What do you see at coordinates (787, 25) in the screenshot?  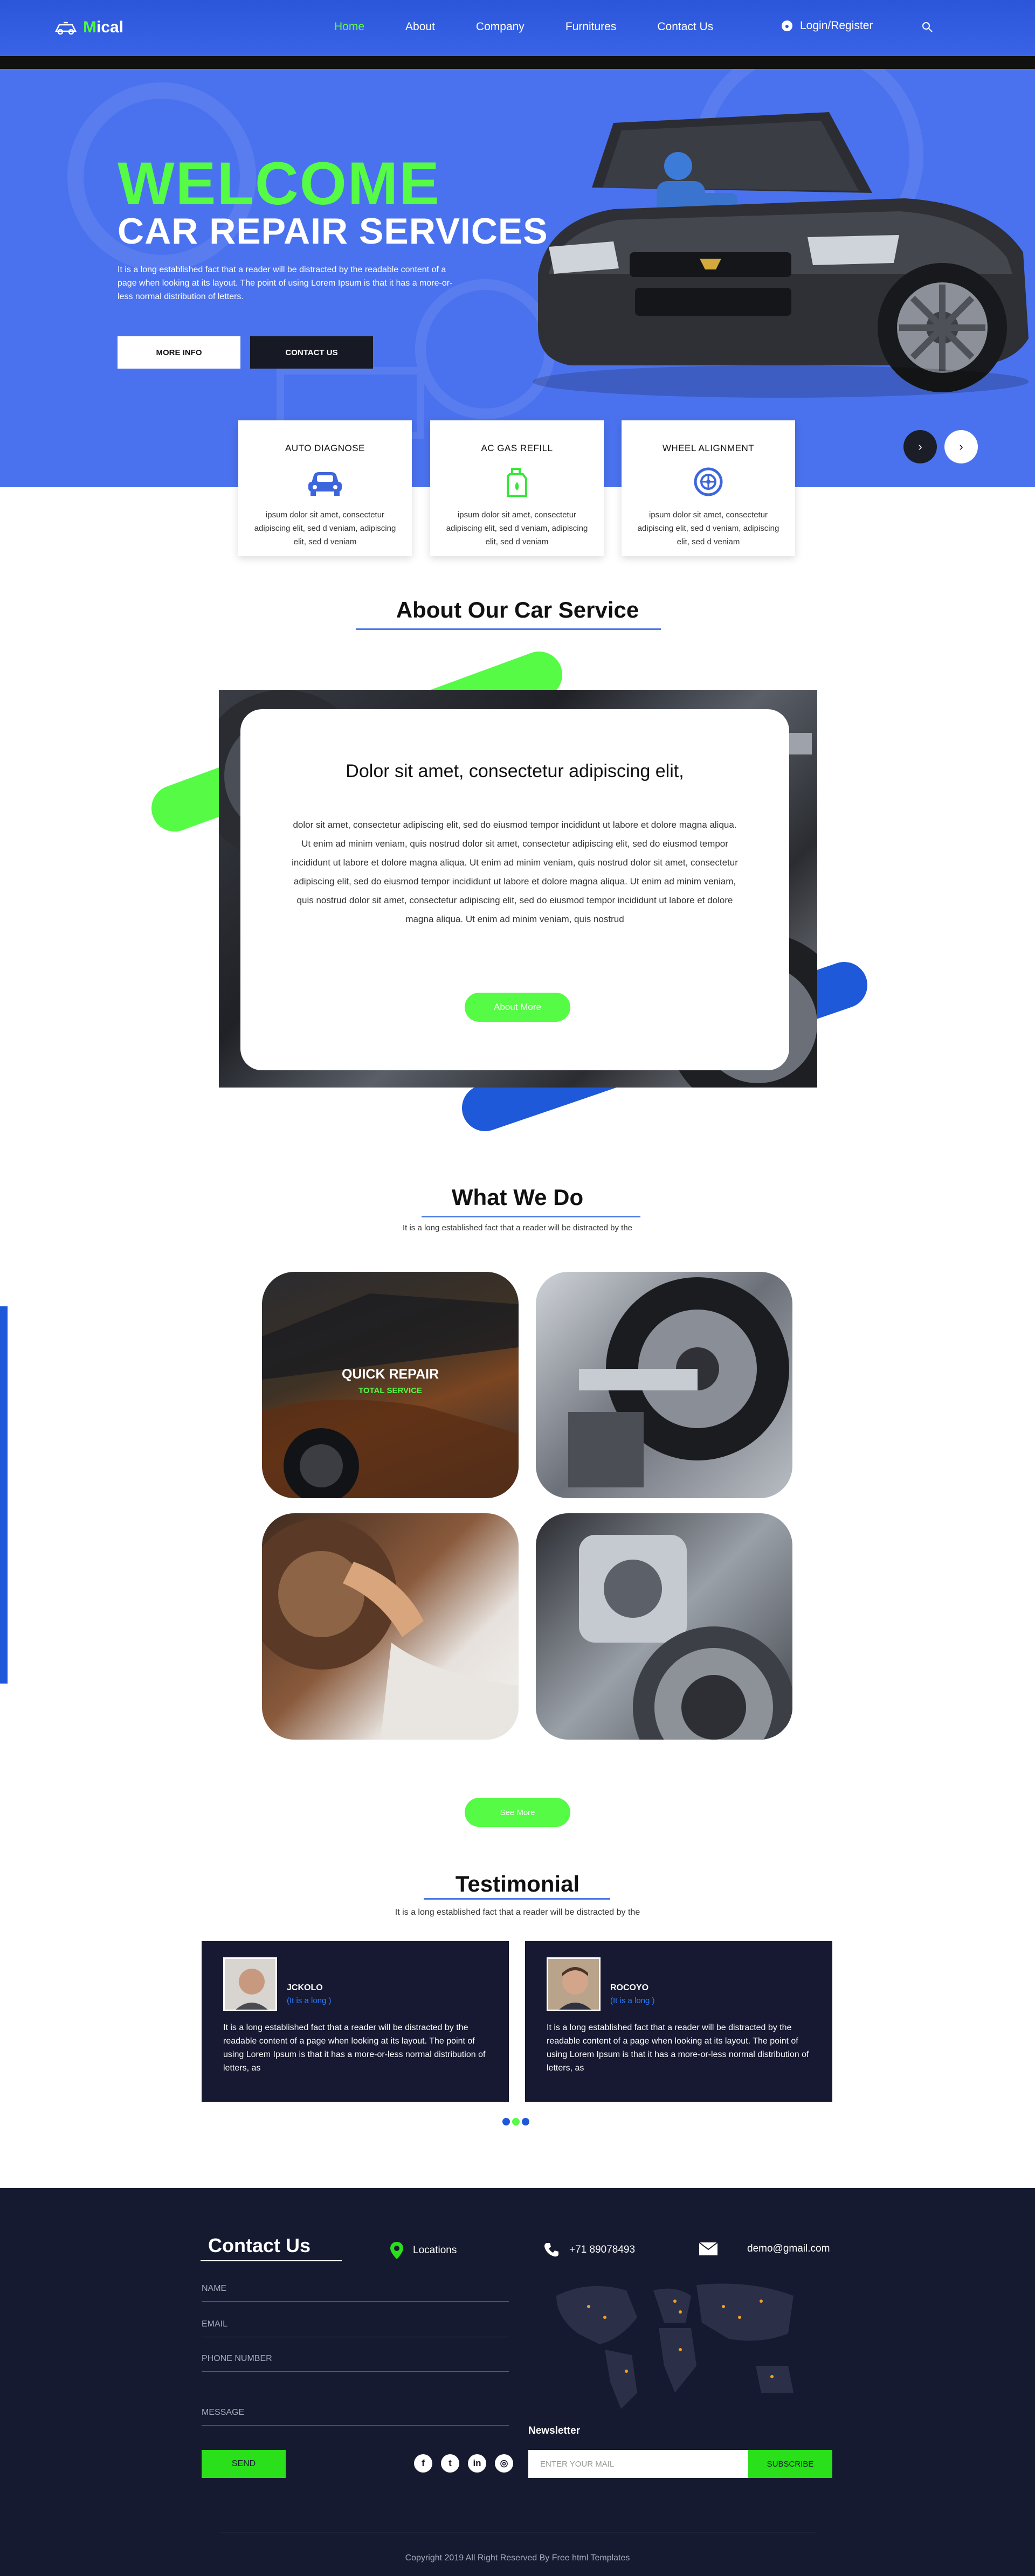 I see `user-icon: ●` at bounding box center [787, 25].